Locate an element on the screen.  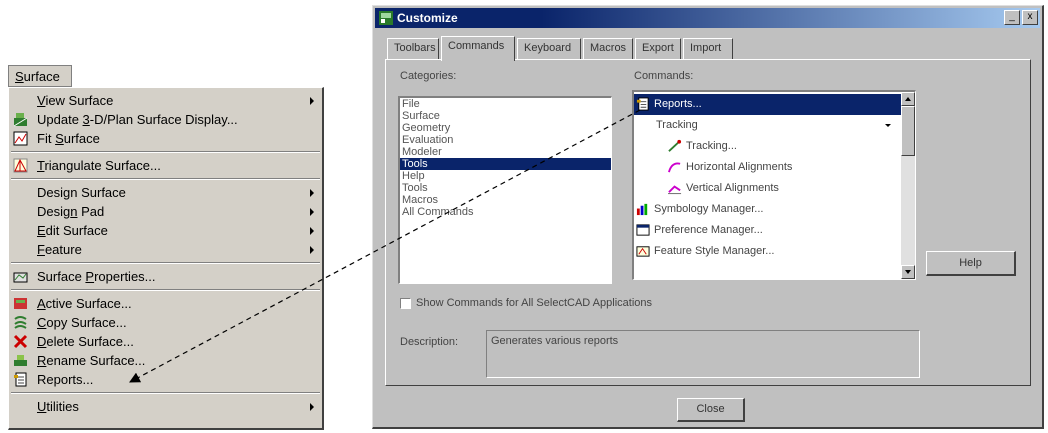
menu-item: Utilities is located at coordinates (165, 406).